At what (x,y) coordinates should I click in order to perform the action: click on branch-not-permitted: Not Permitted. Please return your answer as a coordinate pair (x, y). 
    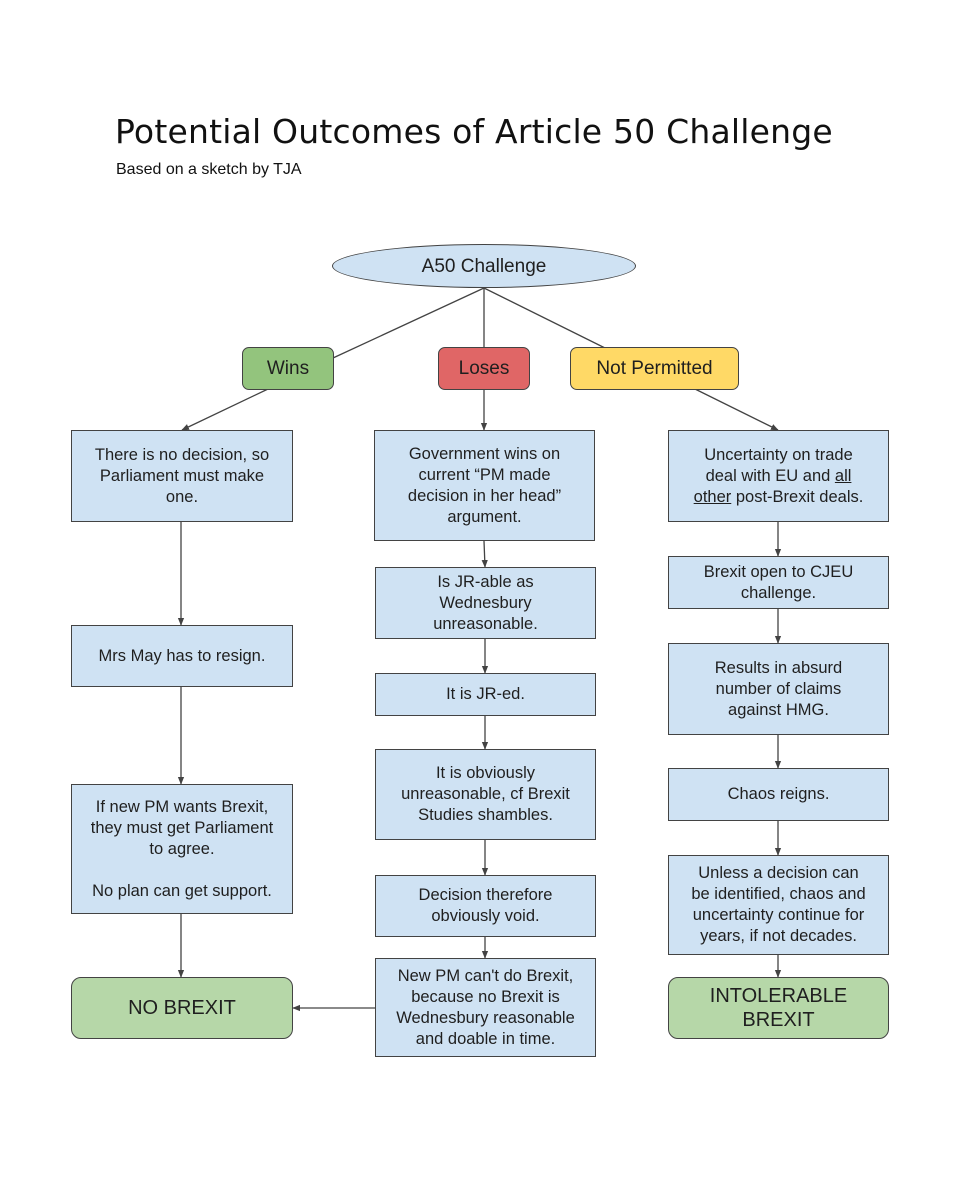
    Looking at the image, I should click on (654, 368).